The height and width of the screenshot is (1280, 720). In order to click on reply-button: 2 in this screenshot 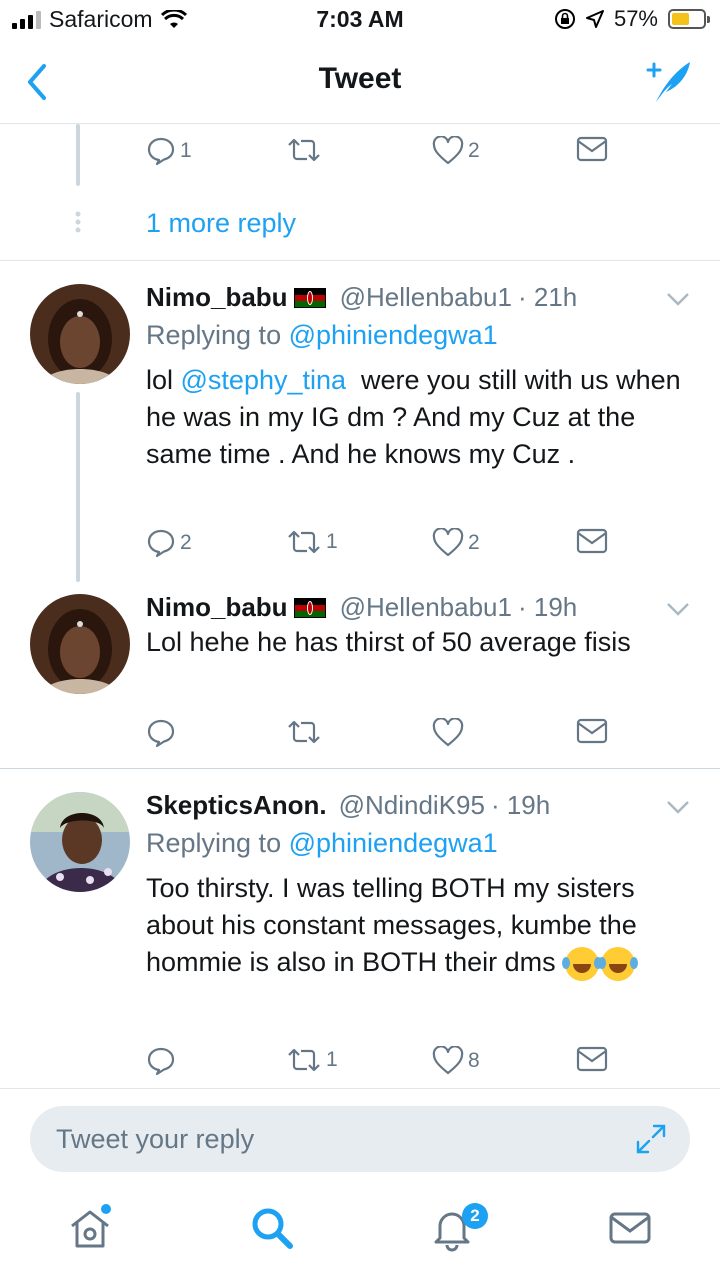, I will do `click(169, 543)`.